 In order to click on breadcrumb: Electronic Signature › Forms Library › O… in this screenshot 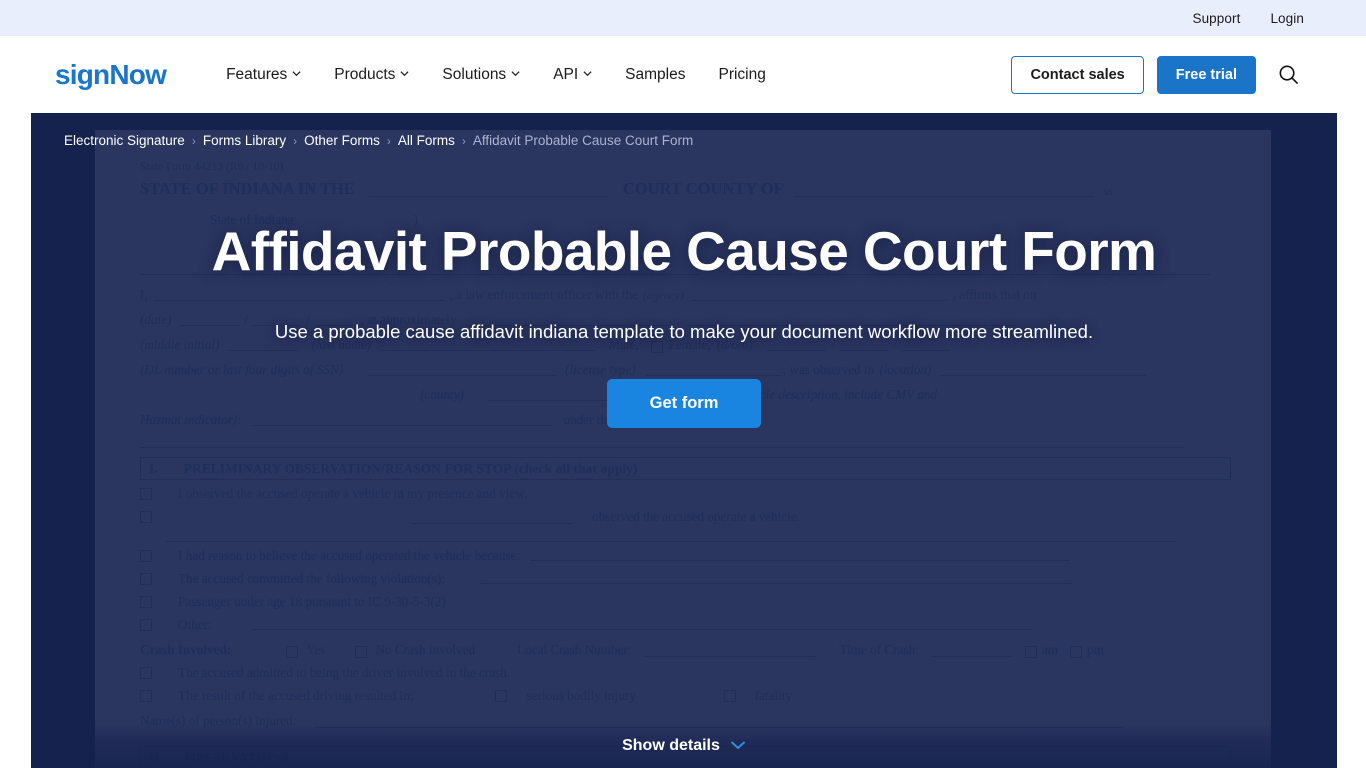, I will do `click(684, 130)`.